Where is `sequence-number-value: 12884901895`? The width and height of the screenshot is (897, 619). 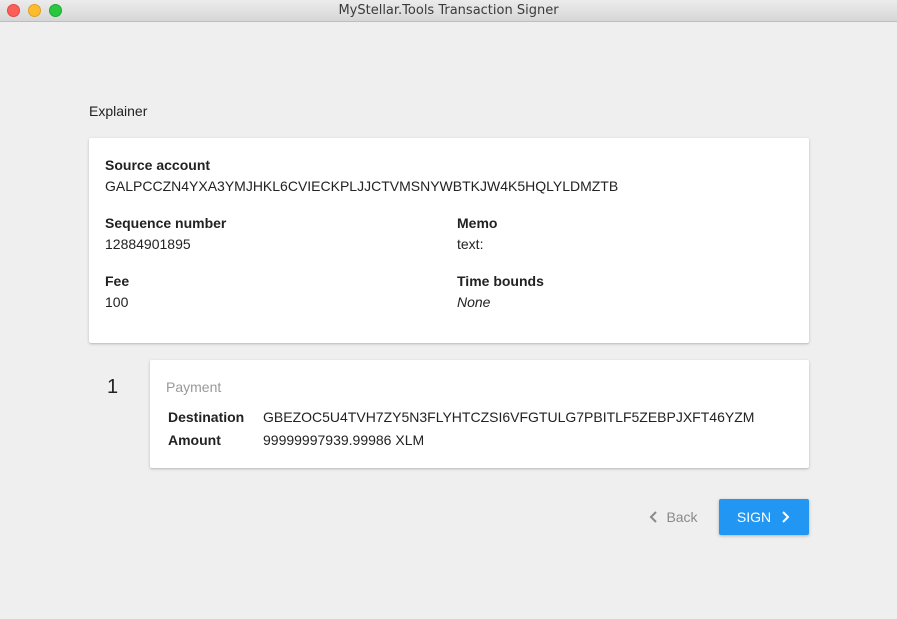 sequence-number-value: 12884901895 is located at coordinates (148, 244).